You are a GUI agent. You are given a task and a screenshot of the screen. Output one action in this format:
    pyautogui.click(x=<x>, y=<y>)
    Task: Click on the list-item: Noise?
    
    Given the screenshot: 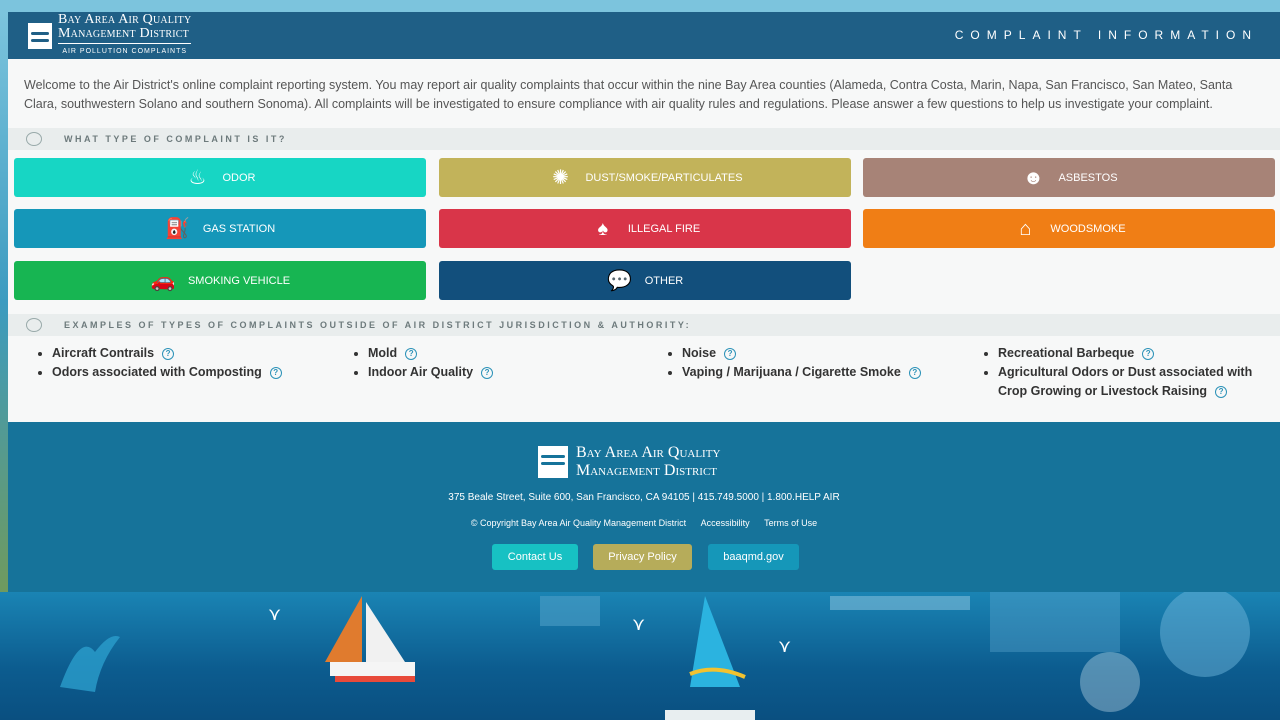 What is the action you would take?
    pyautogui.click(x=801, y=353)
    